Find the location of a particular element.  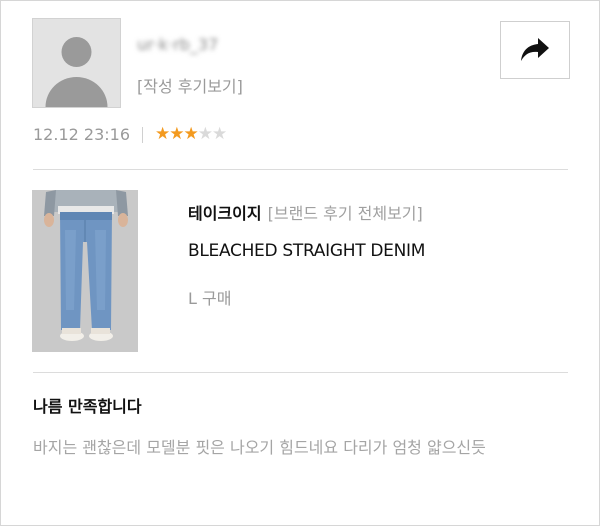

avatar is located at coordinates (76, 63).